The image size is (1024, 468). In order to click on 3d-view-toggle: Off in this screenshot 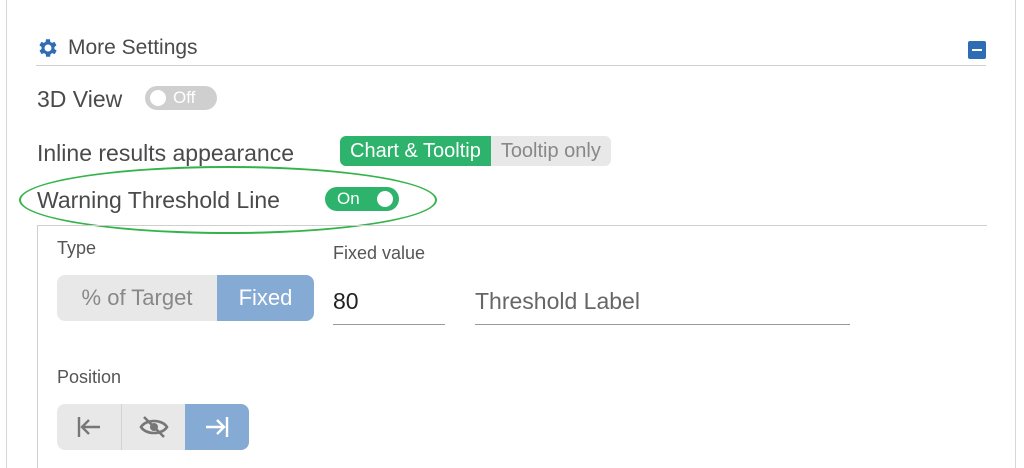, I will do `click(181, 98)`.